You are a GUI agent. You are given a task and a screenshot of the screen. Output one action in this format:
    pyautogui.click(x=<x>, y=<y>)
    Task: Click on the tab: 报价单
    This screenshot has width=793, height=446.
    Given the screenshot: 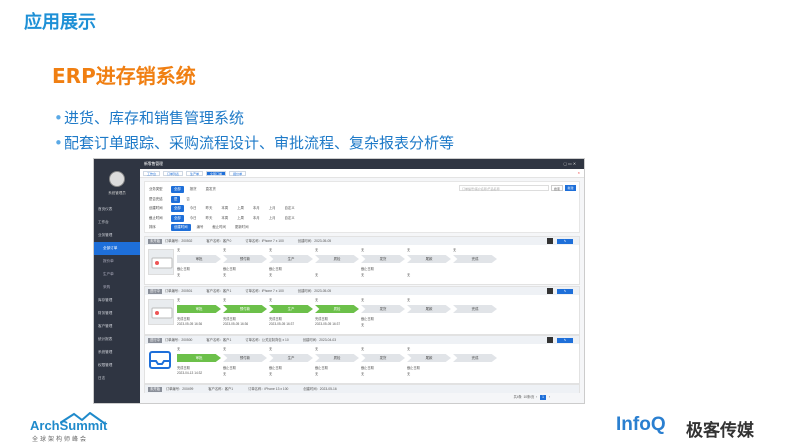 What is the action you would take?
    pyautogui.click(x=238, y=173)
    